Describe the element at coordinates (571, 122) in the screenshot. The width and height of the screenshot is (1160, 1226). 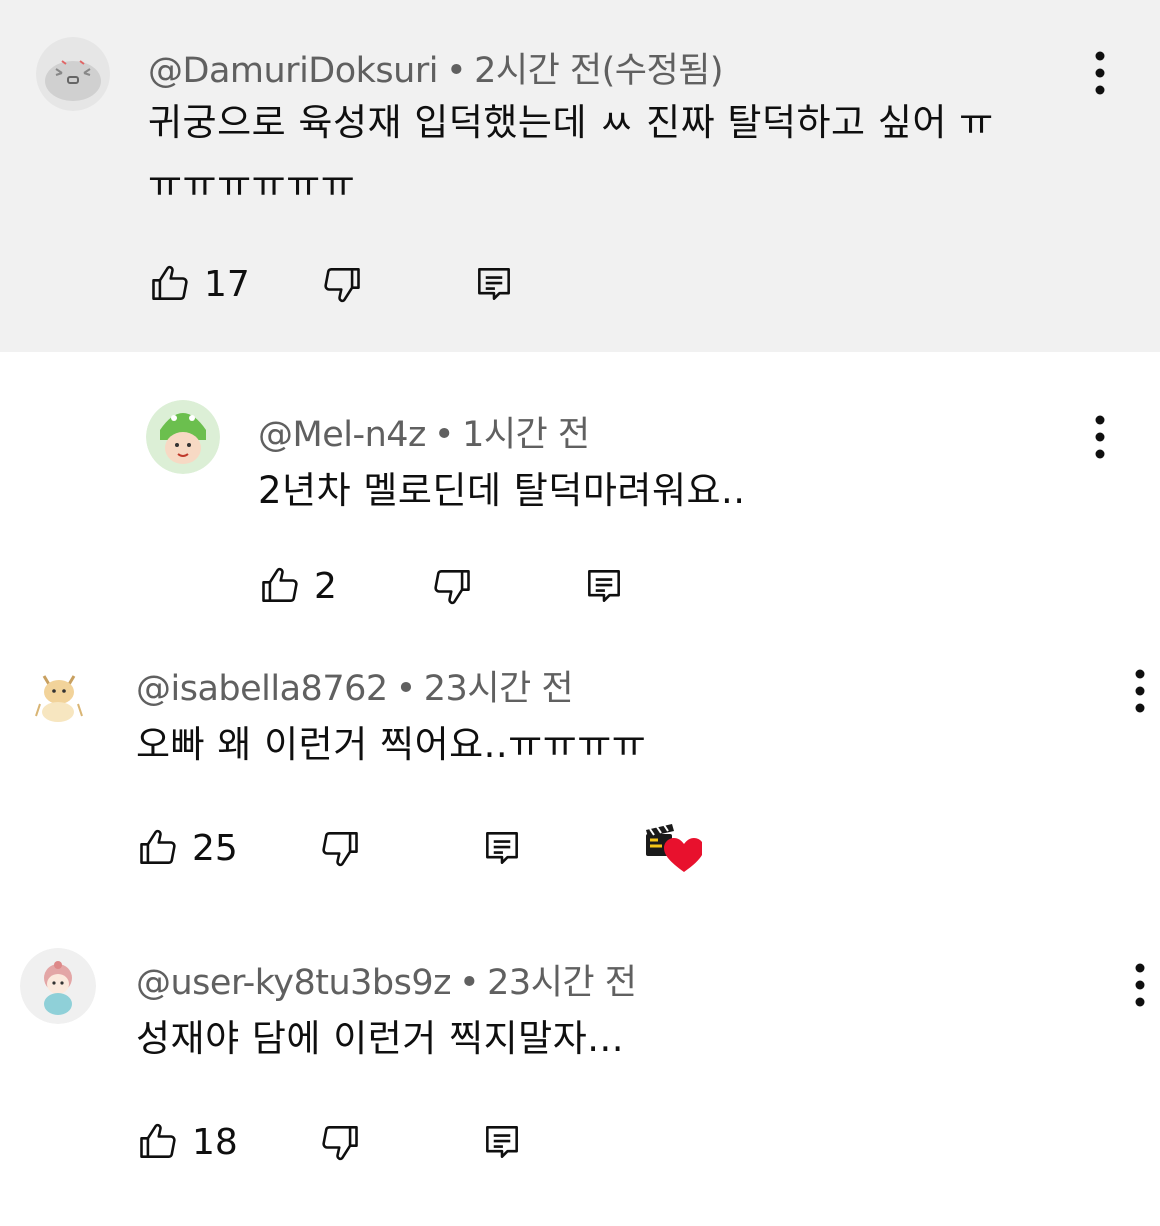
I see `comment-text-line: 귀궁으로 육성재 입덕했는데 ㅆ 진짜 탈덕하고 싶어 ㅠ` at that location.